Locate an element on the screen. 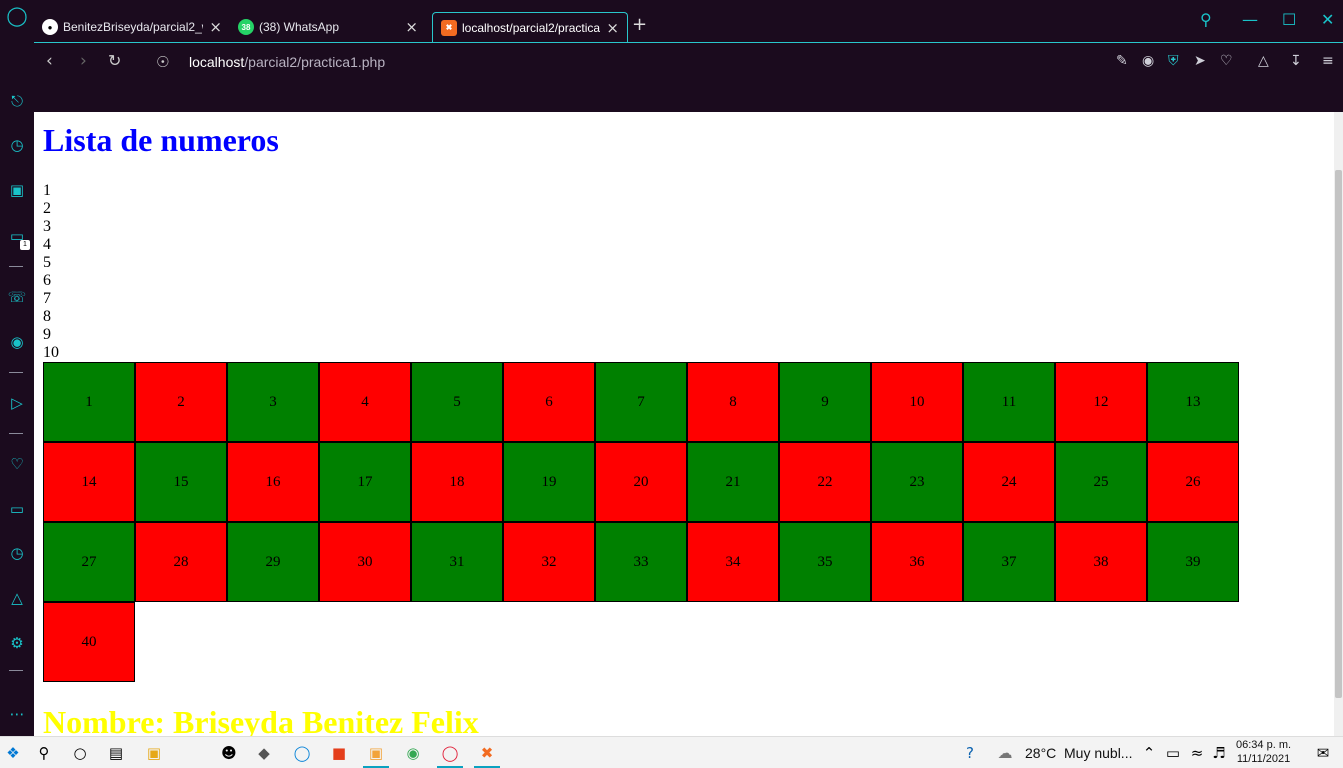 The image size is (1343, 768). clock: 06:34 p. m. 11/11/2021 is located at coordinates (1263, 752).